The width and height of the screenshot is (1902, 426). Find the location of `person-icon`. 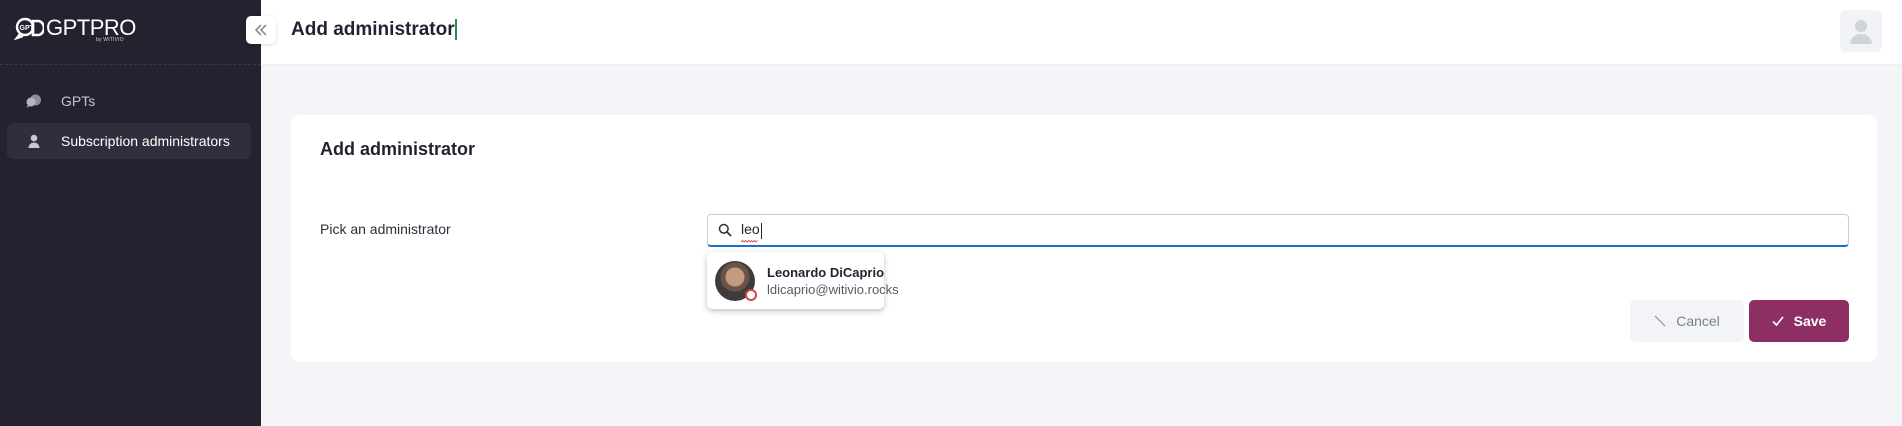

person-icon is located at coordinates (34, 141).